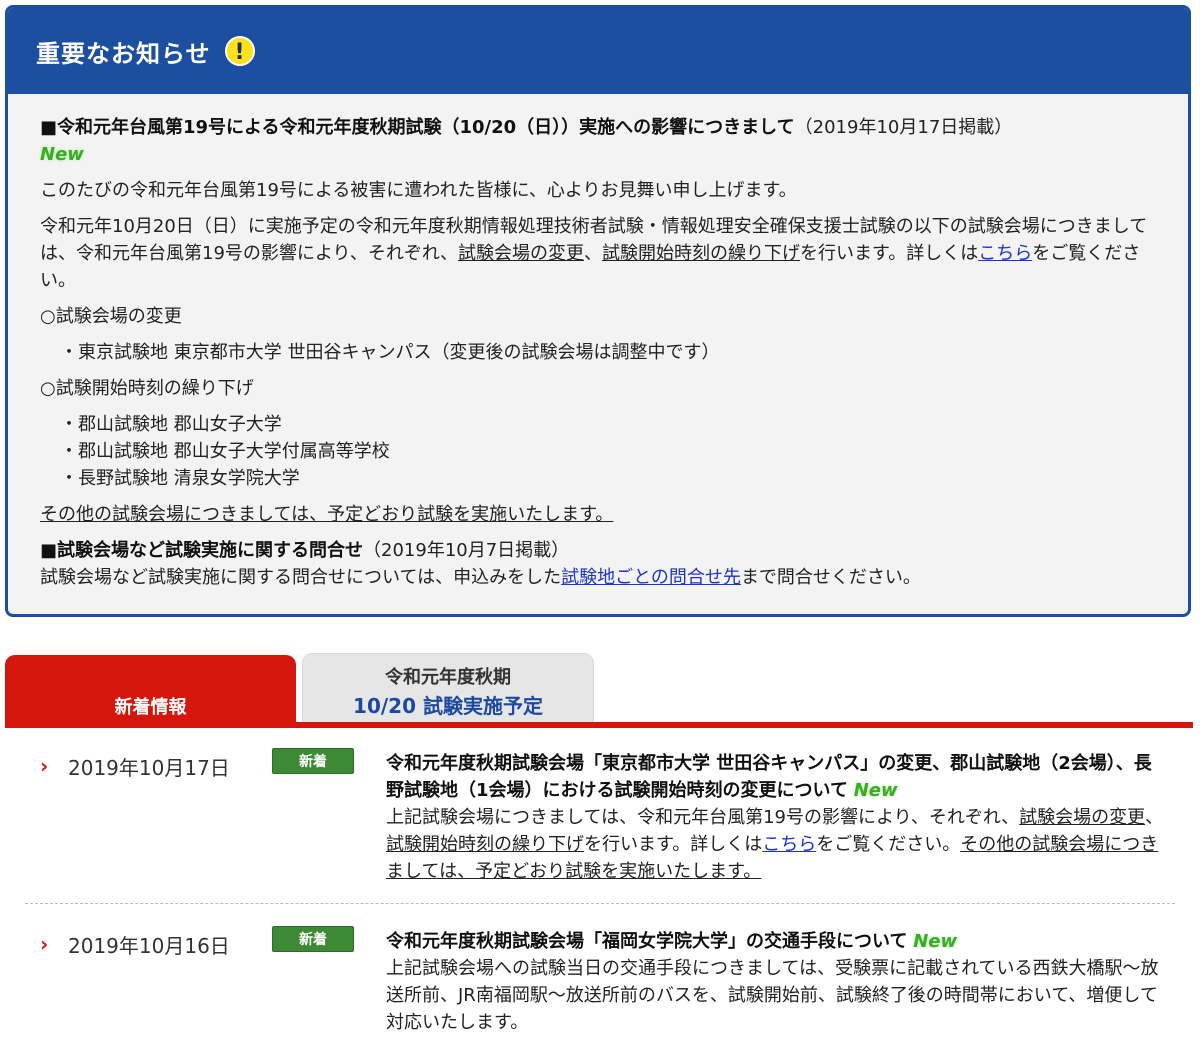  What do you see at coordinates (180, 478) in the screenshot?
I see `start-delay-item: ・長野試験地 清泉女学院大学` at bounding box center [180, 478].